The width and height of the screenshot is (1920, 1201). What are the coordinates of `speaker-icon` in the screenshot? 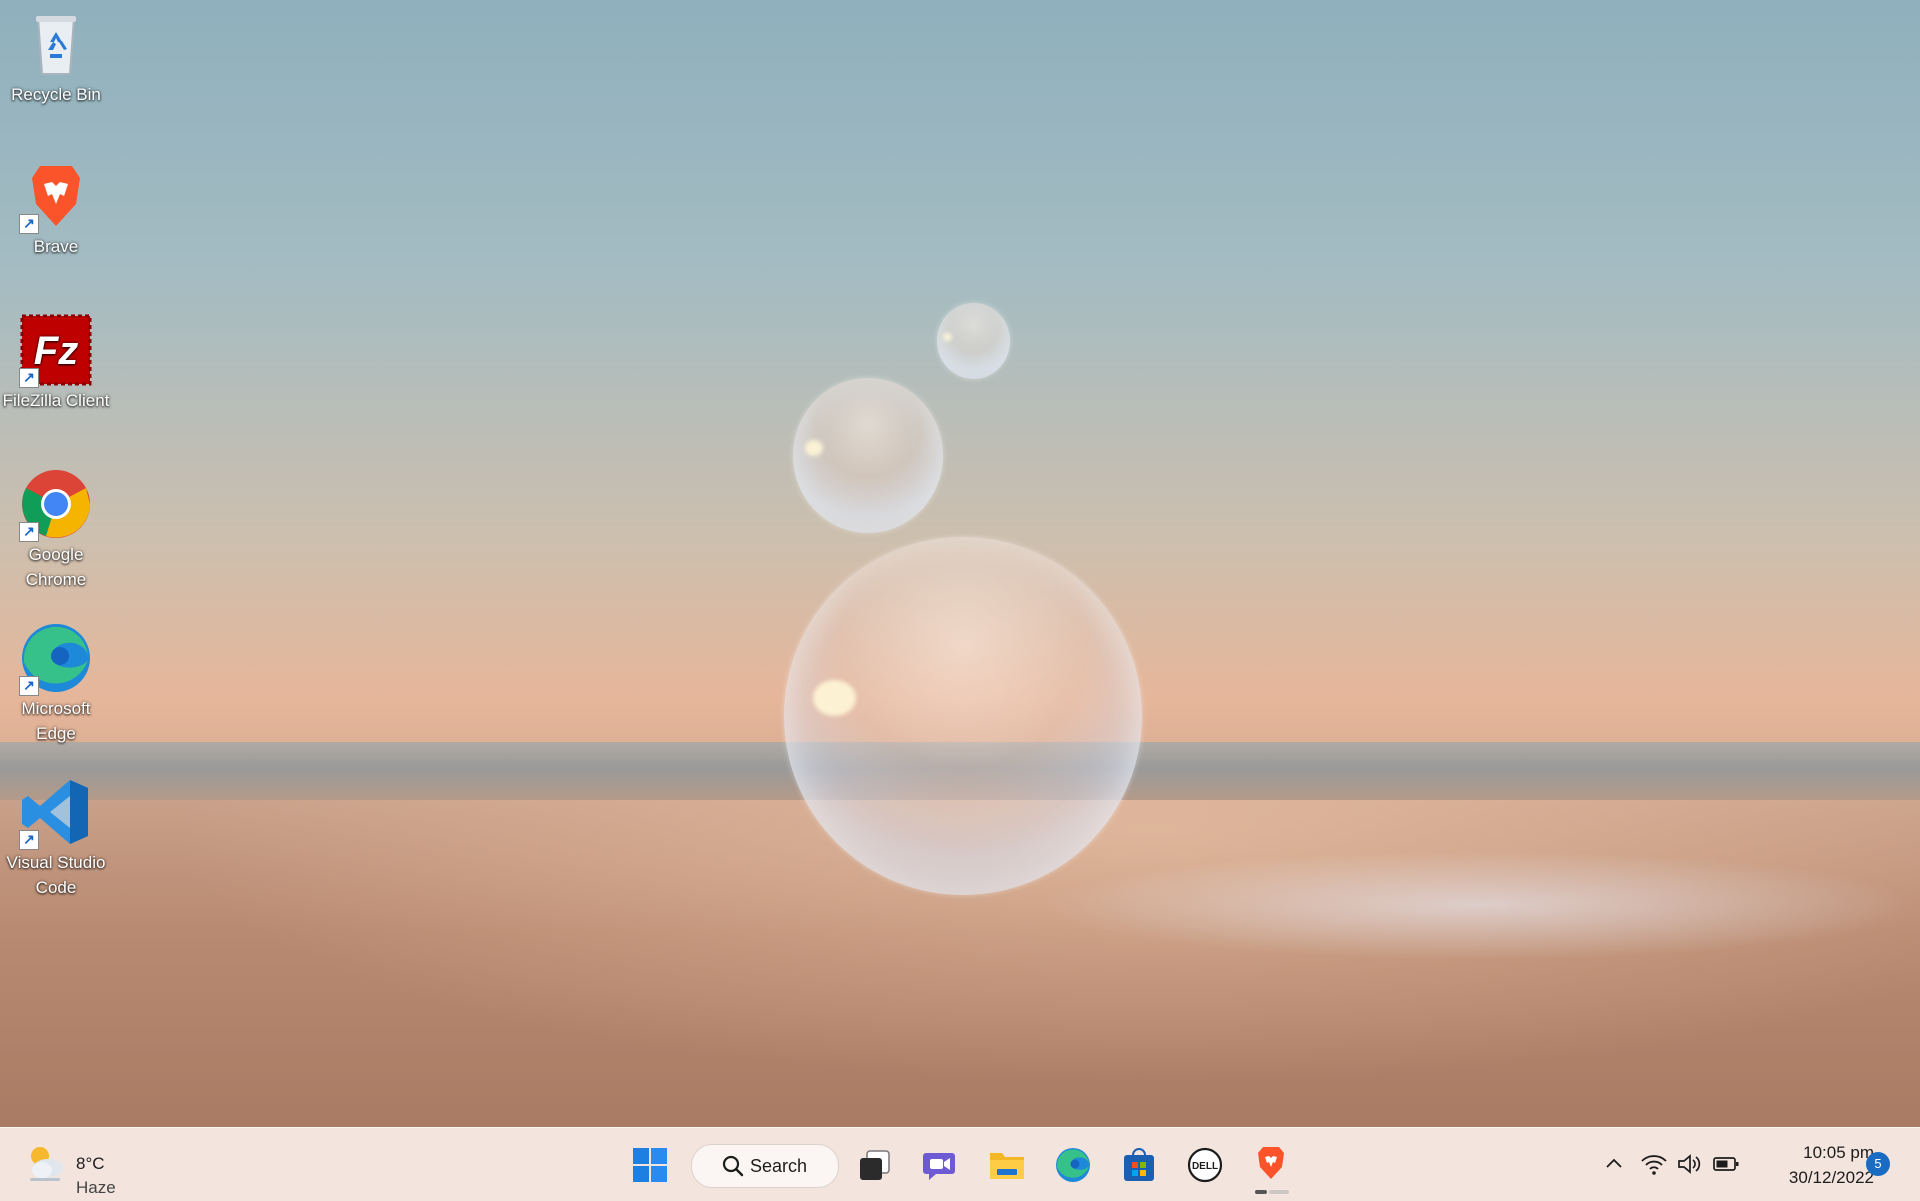 It's located at (1689, 1164).